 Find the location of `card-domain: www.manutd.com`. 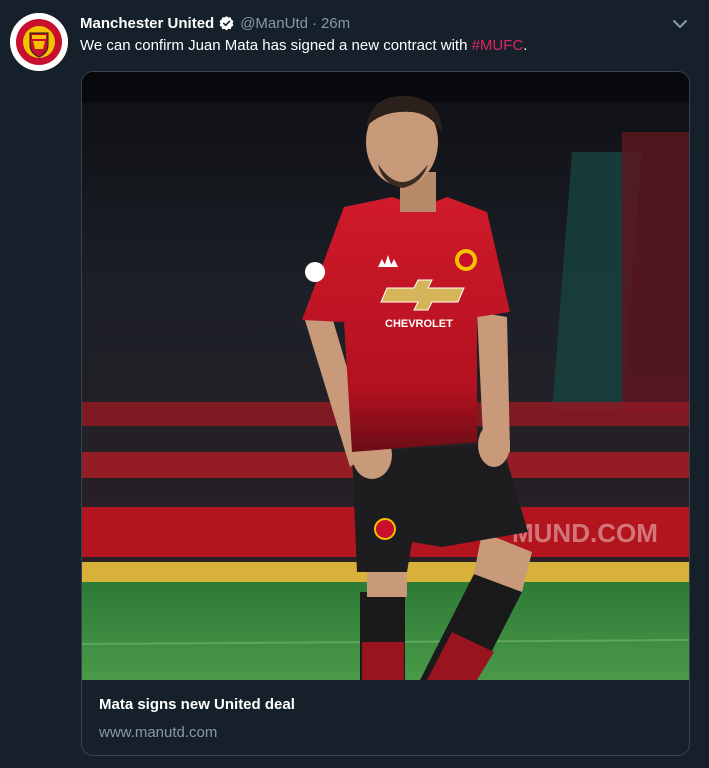

card-domain: www.manutd.com is located at coordinates (158, 732).